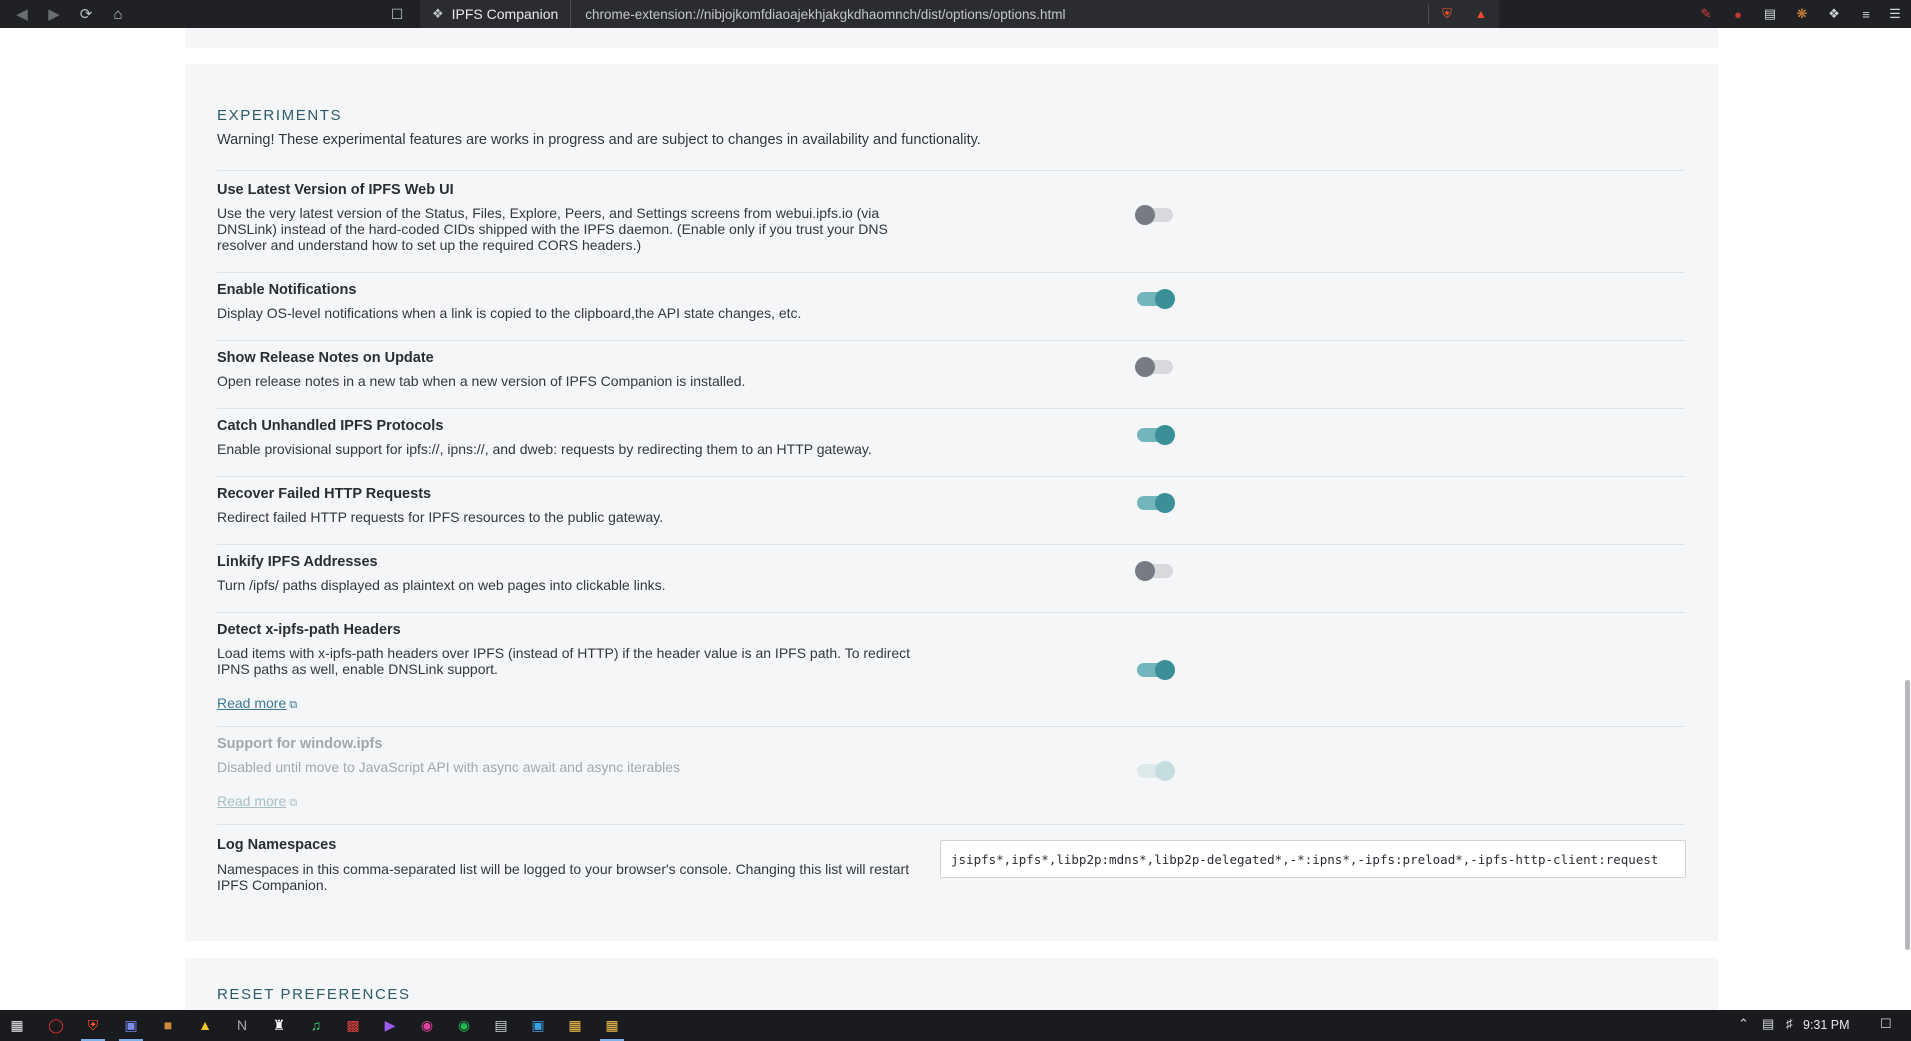 This screenshot has height=1041, width=1911. Describe the element at coordinates (1895, 14) in the screenshot. I see `menu-icon: ☰` at that location.